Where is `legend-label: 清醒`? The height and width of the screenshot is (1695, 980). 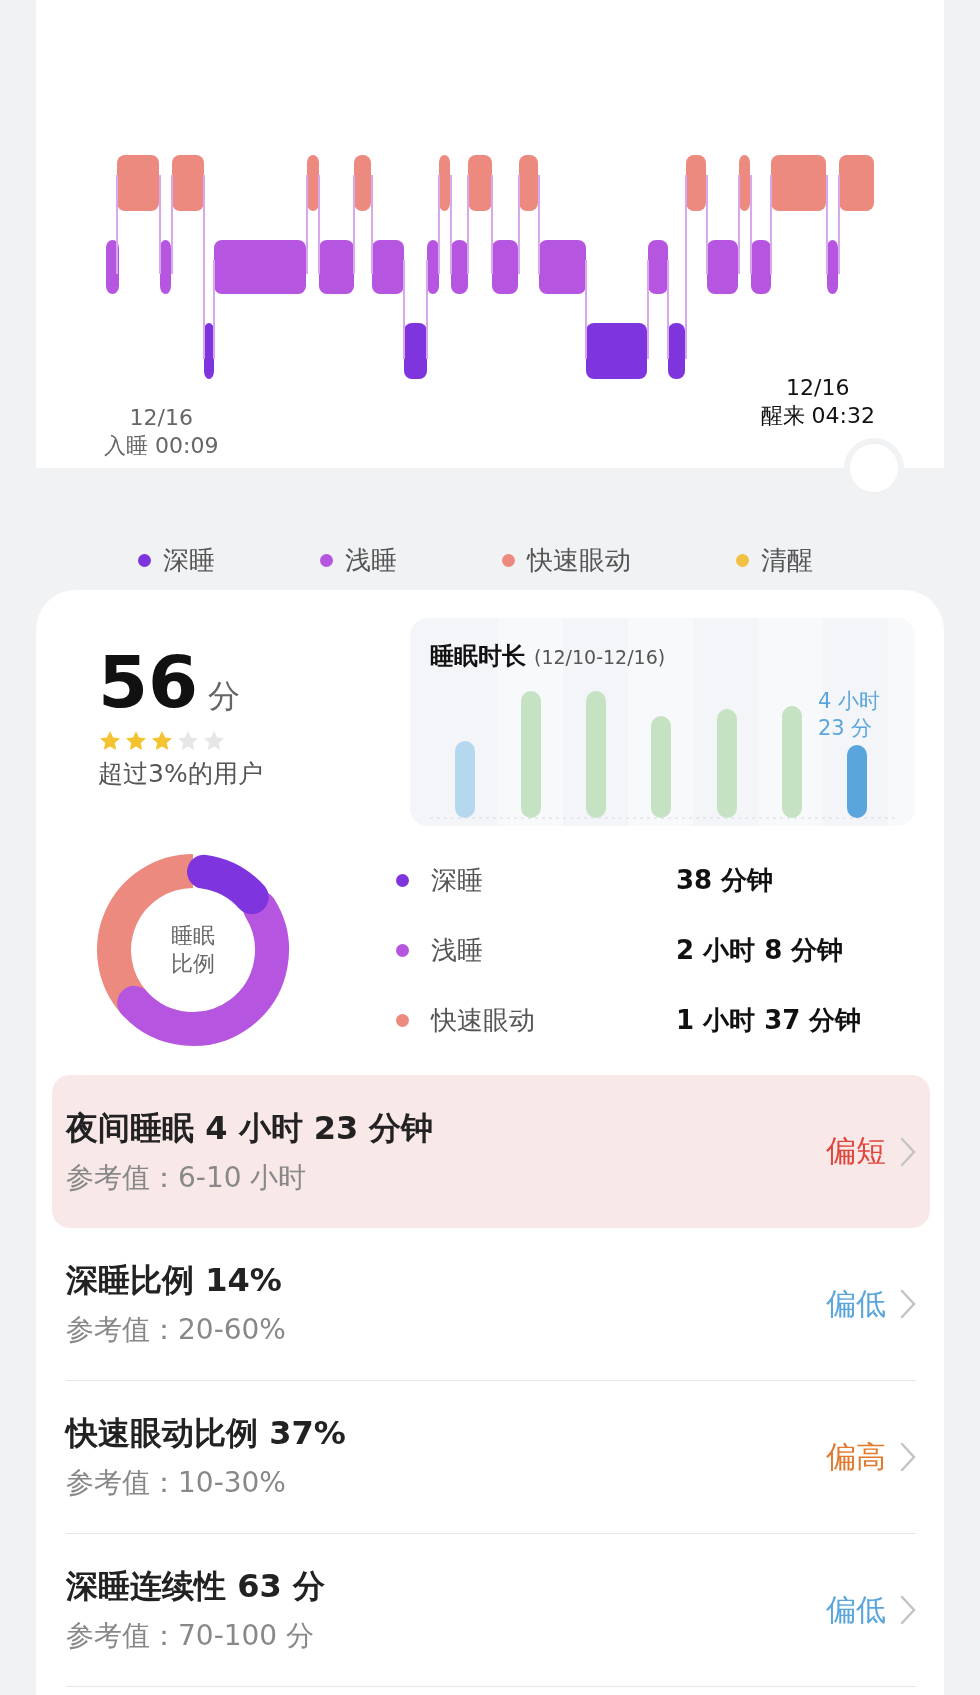 legend-label: 清醒 is located at coordinates (787, 560).